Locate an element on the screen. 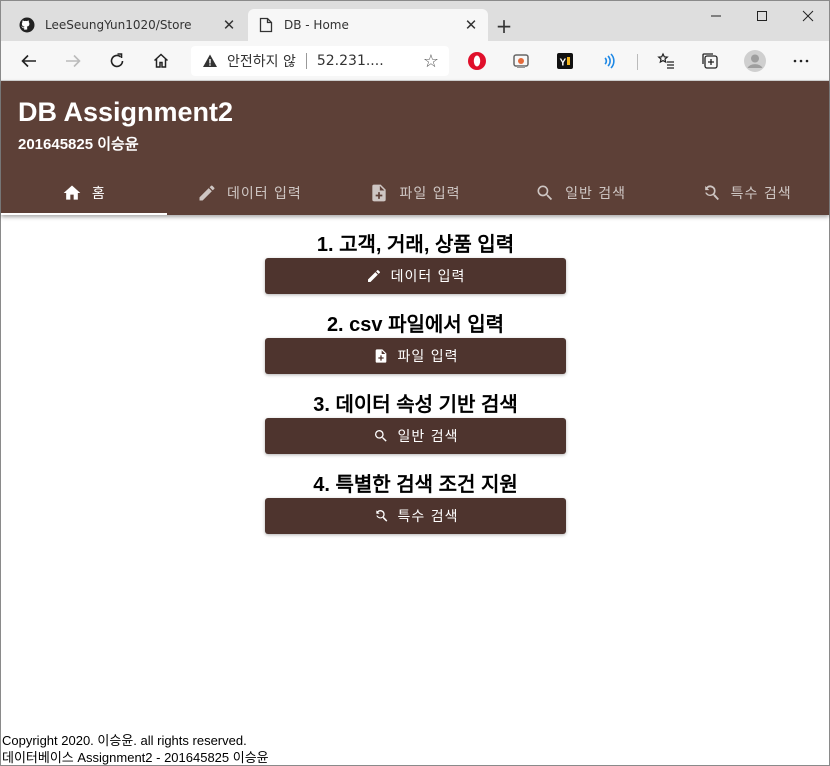  button-label: 파일 입력 is located at coordinates (428, 357).